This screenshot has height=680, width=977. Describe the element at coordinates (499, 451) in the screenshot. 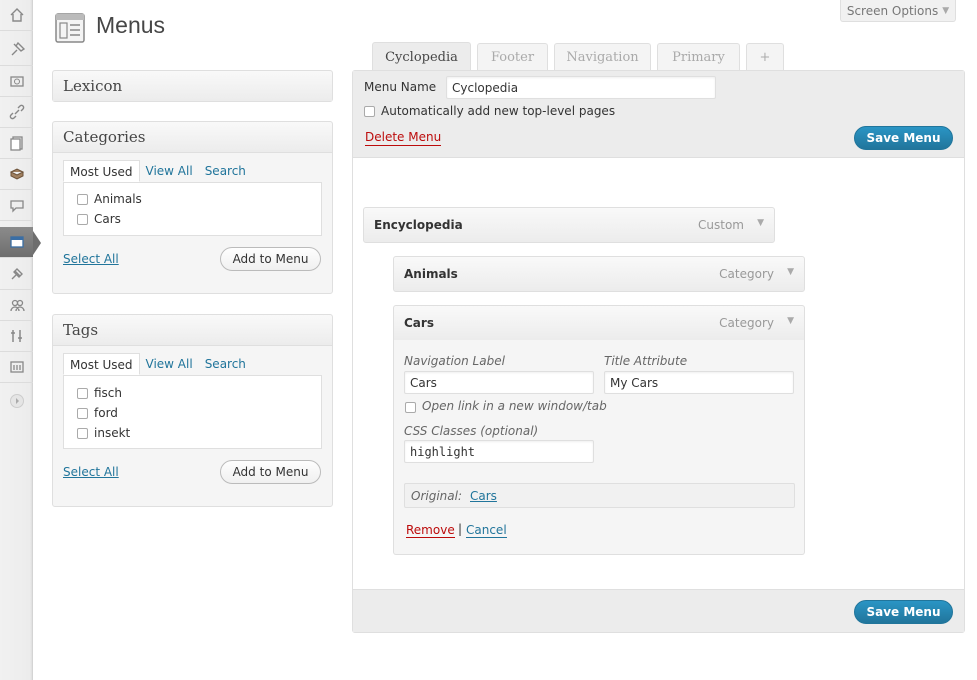

I see `css-classes-input: highlight` at that location.